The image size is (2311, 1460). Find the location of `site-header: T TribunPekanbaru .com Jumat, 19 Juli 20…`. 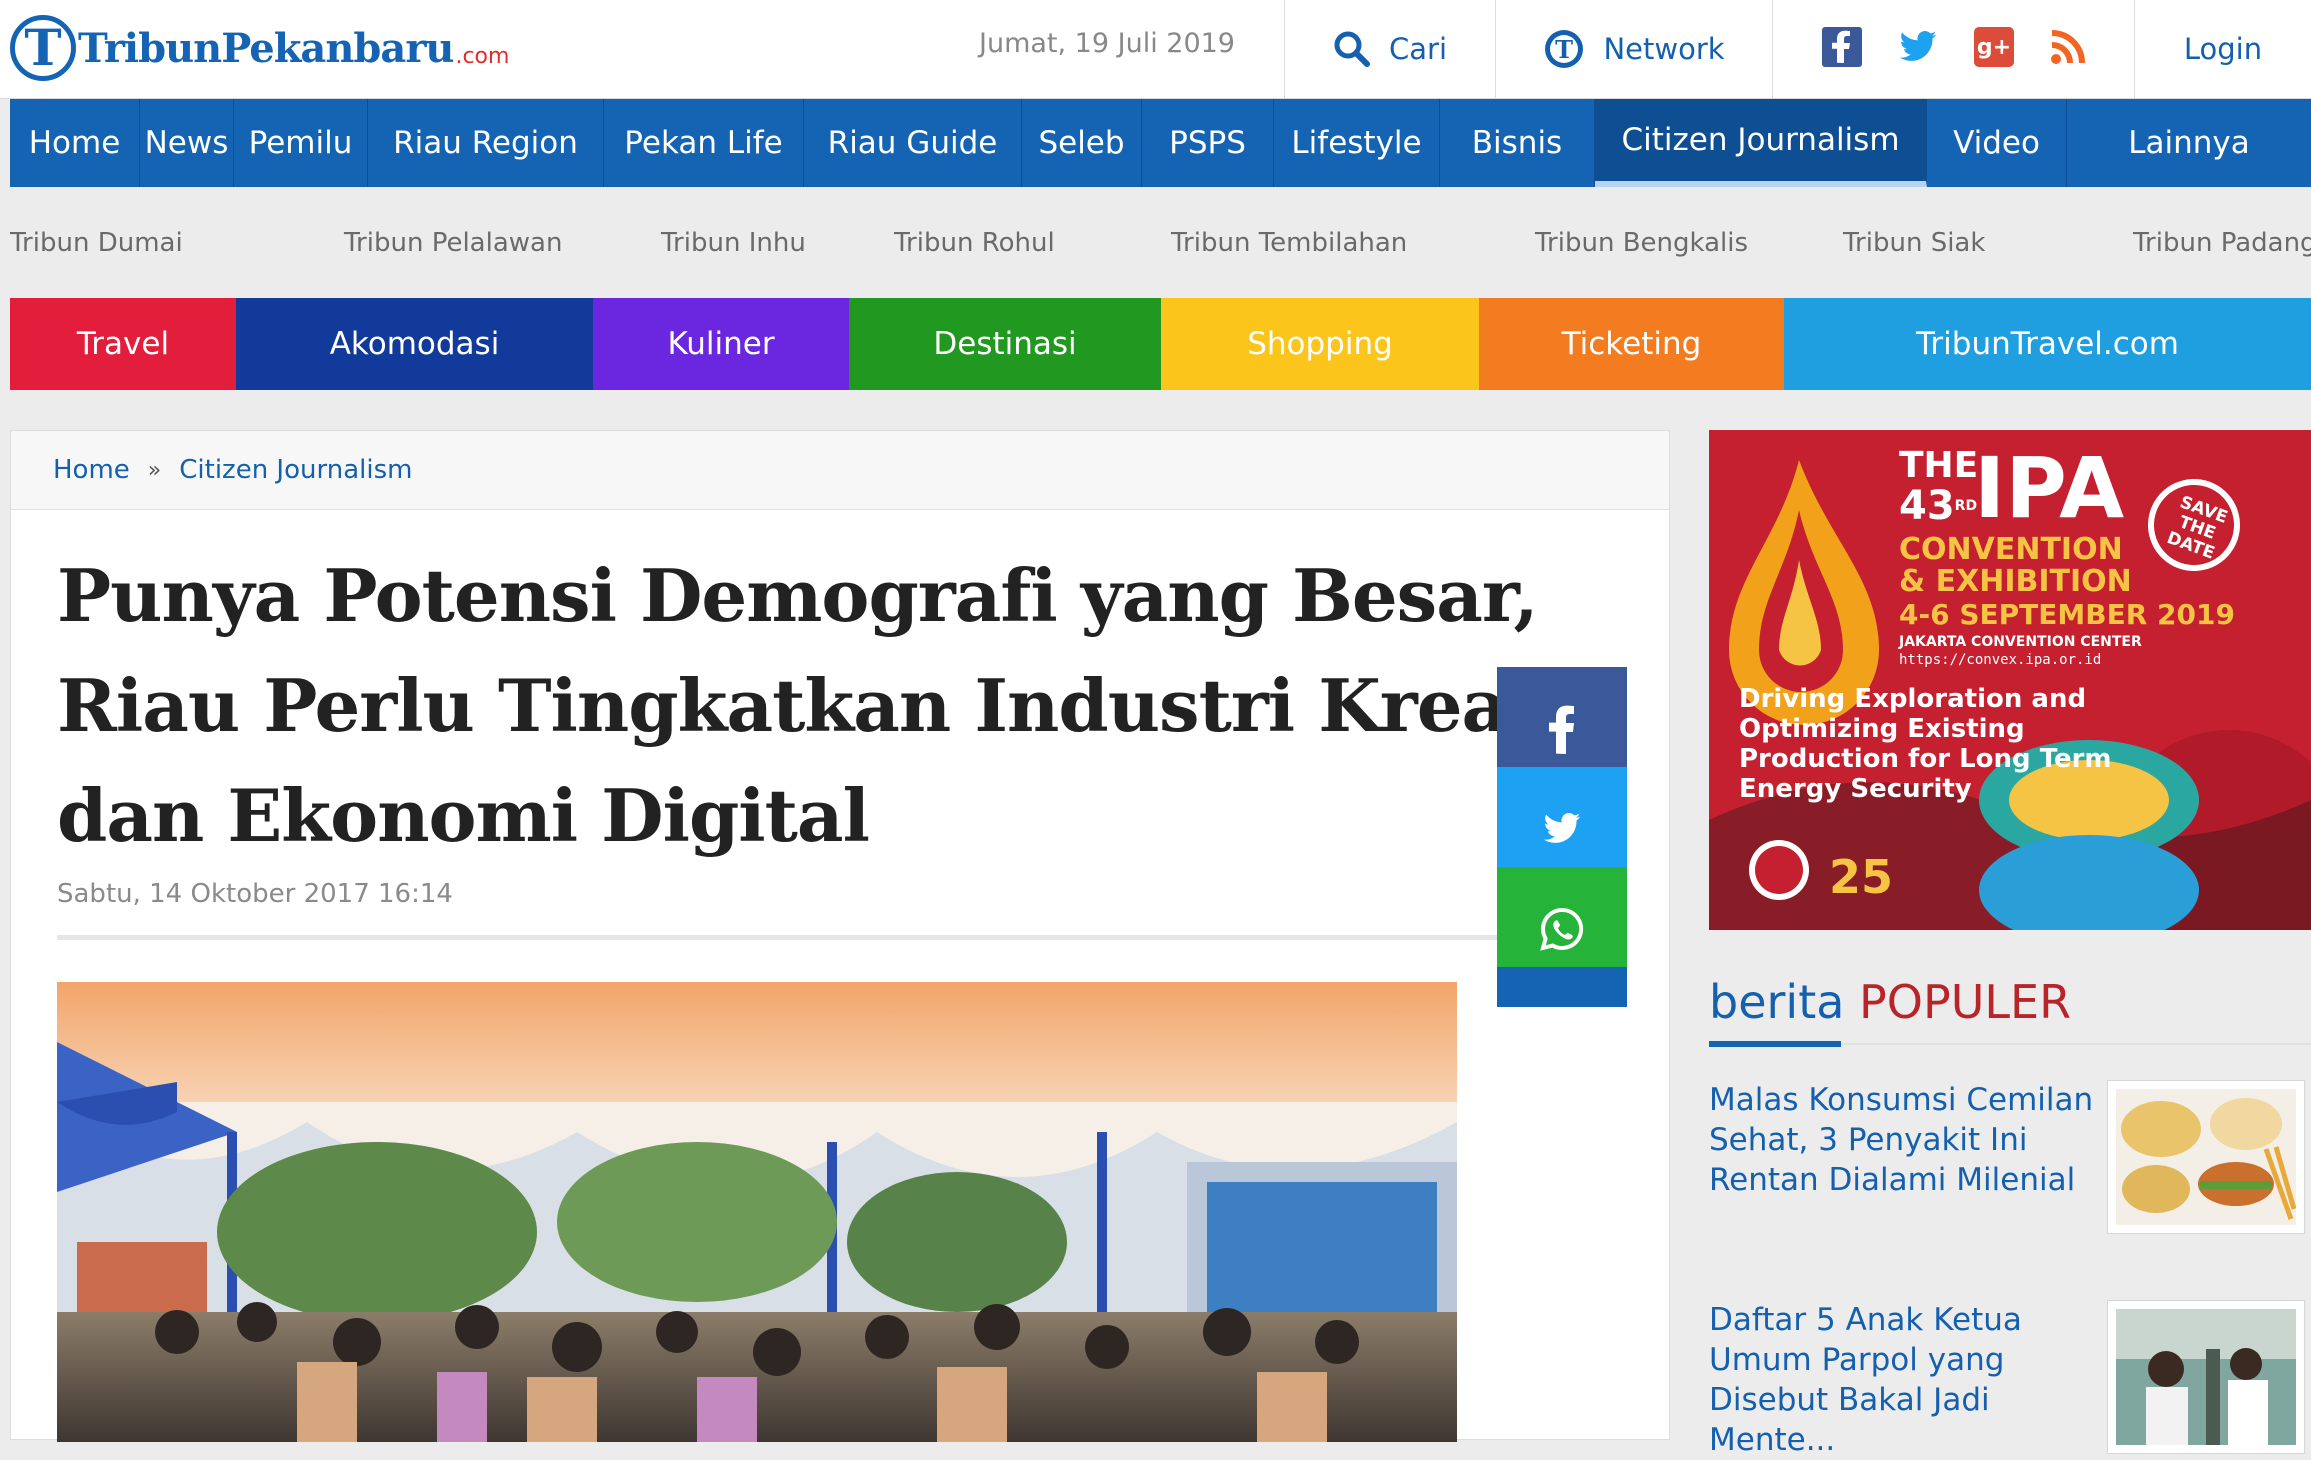

site-header: T TribunPekanbaru .com Jumat, 19 Juli 20… is located at coordinates (1155, 49).